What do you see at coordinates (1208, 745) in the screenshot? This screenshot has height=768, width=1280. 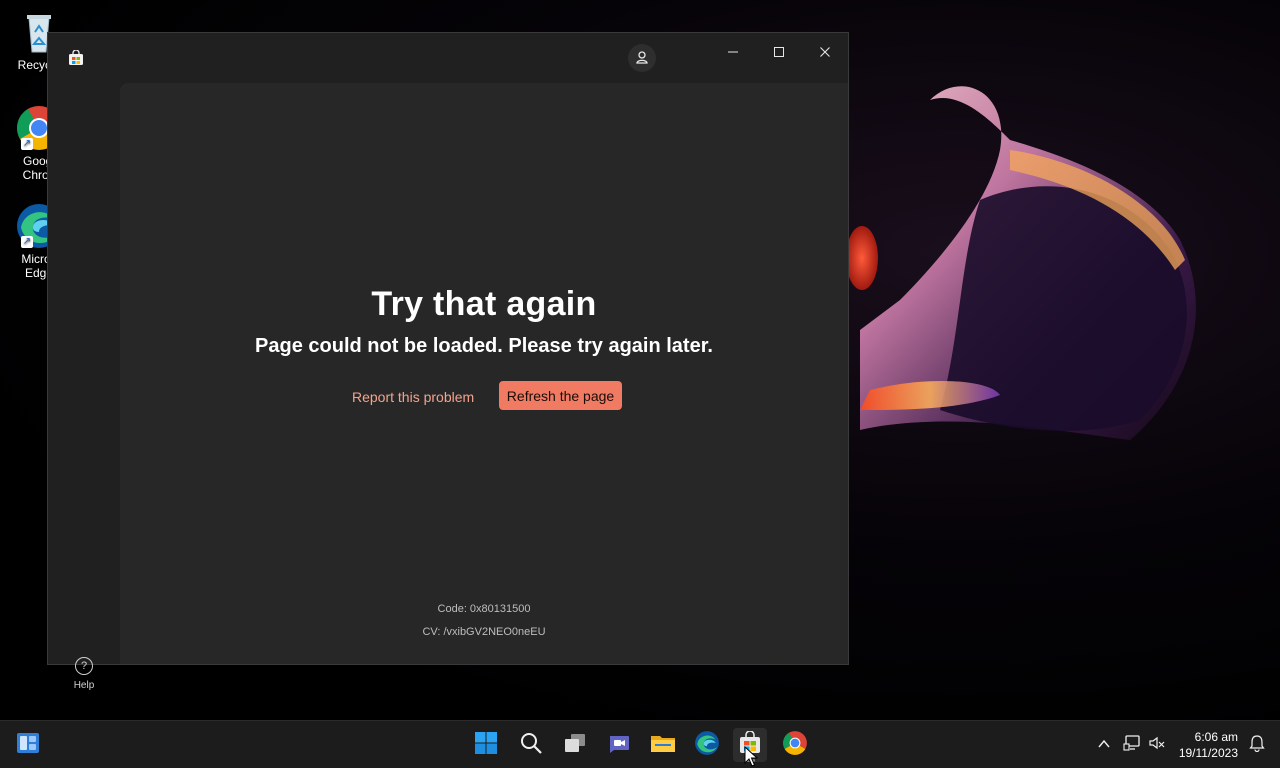 I see `clock: 6:06 am 19/11/2023` at bounding box center [1208, 745].